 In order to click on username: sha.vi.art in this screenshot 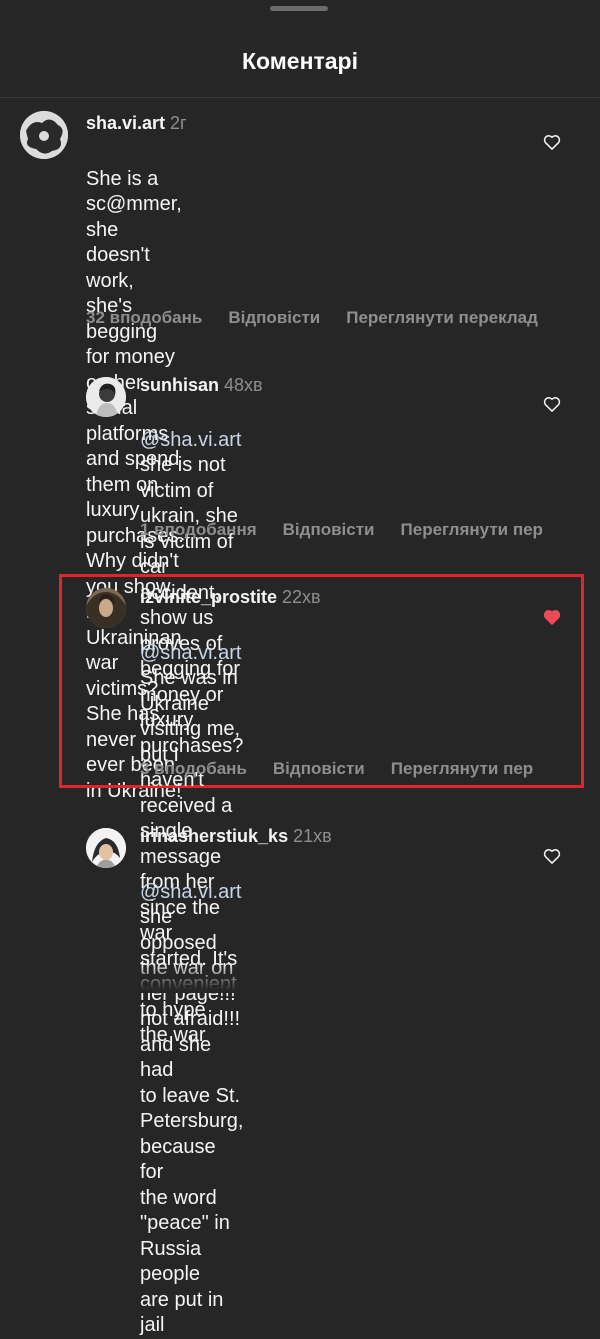, I will do `click(125, 123)`.